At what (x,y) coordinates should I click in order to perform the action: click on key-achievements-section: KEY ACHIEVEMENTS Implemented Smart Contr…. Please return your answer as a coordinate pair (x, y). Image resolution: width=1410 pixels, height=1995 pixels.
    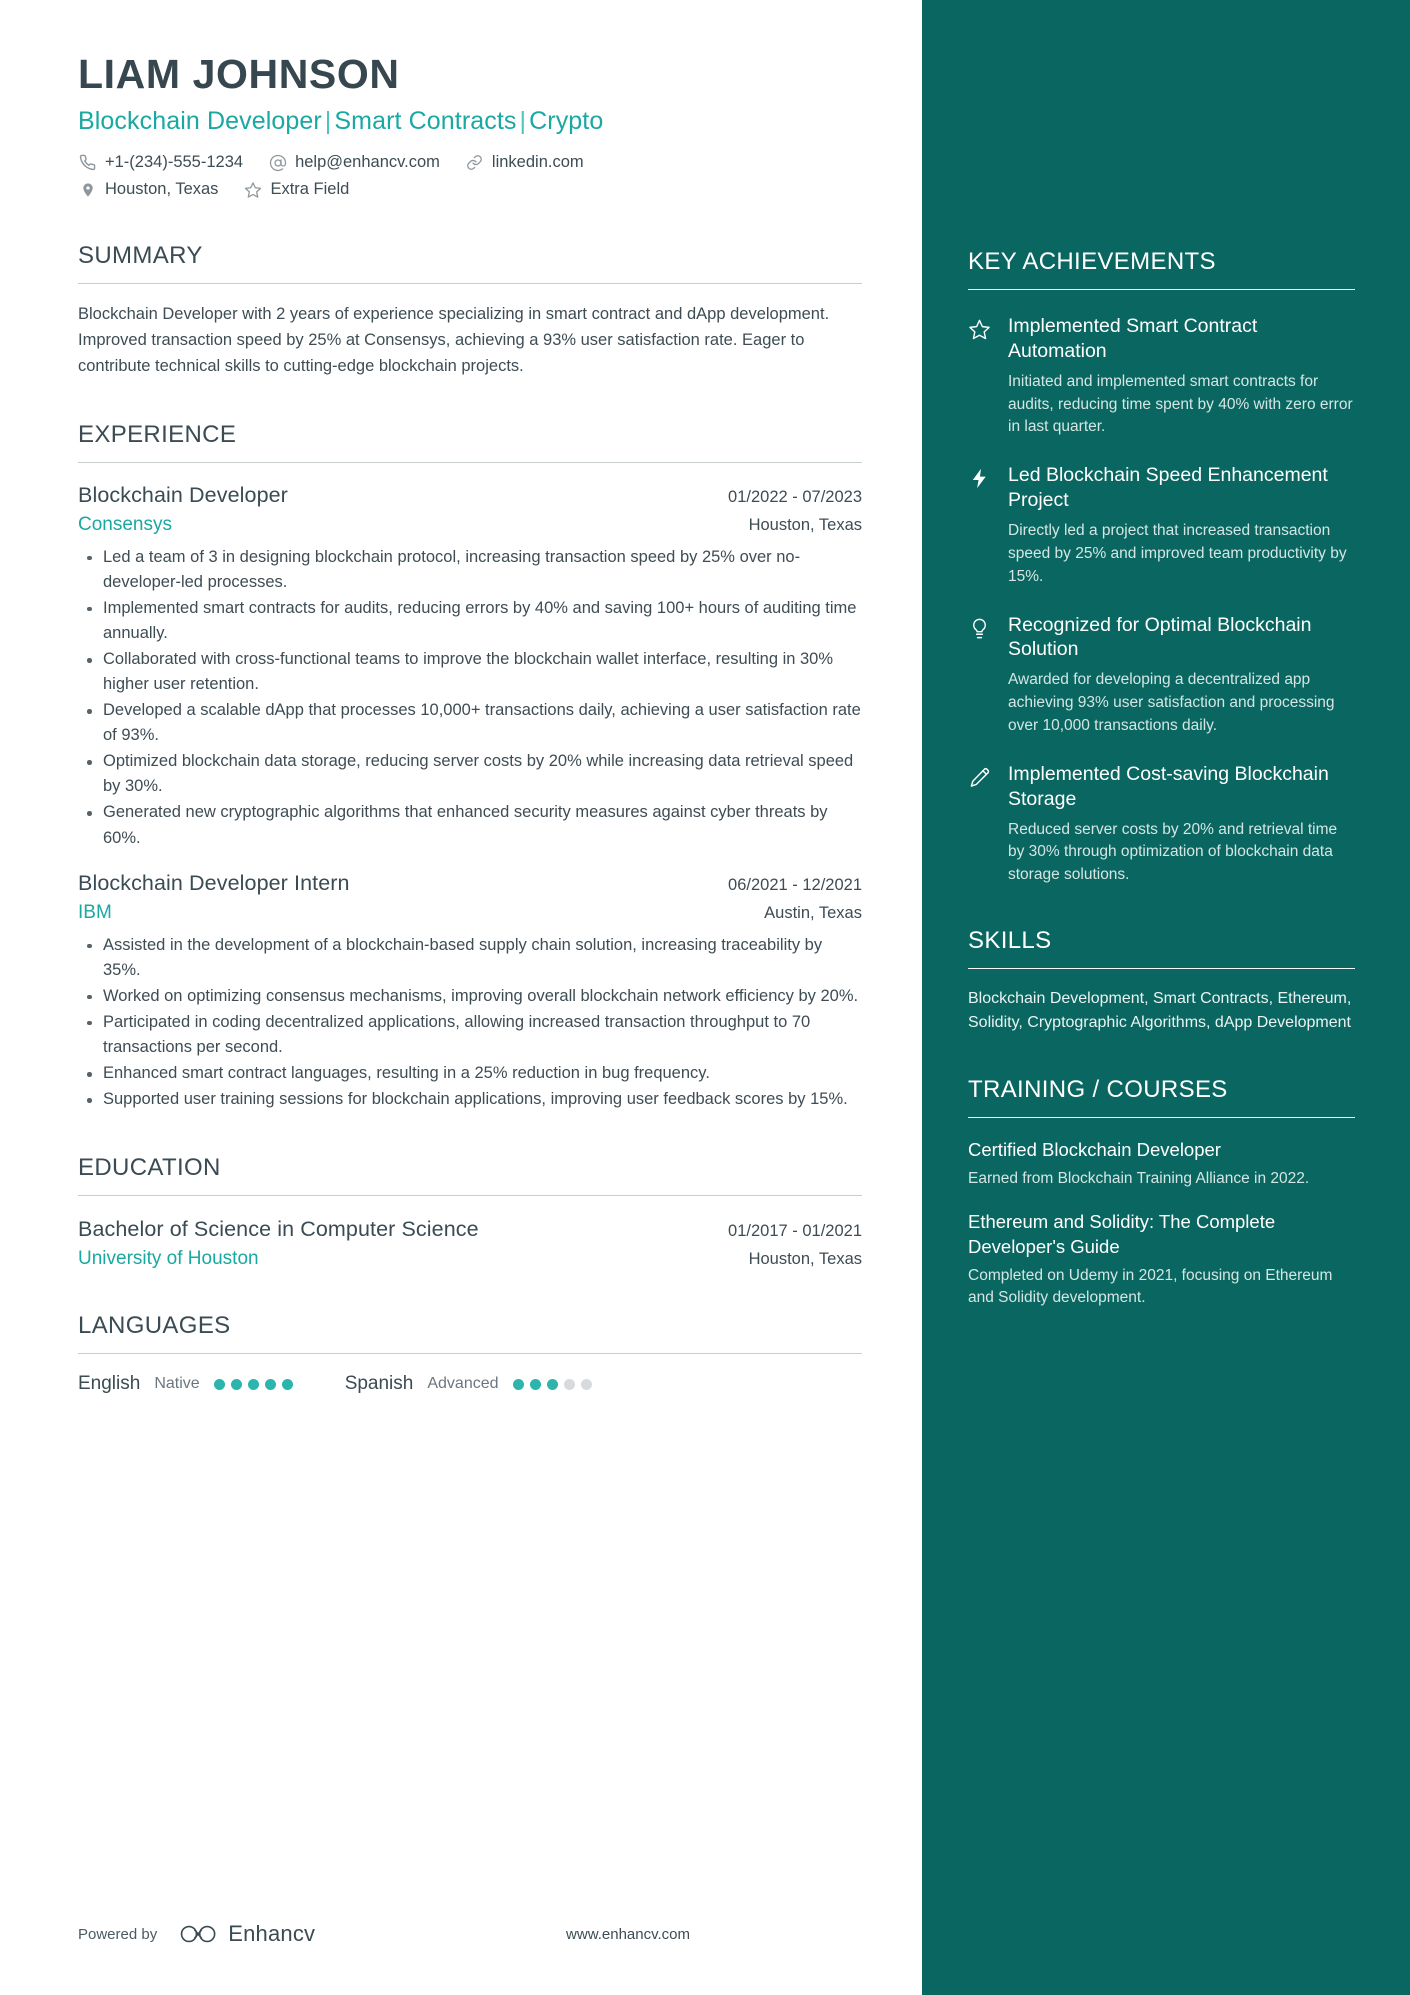
    Looking at the image, I should click on (1161, 567).